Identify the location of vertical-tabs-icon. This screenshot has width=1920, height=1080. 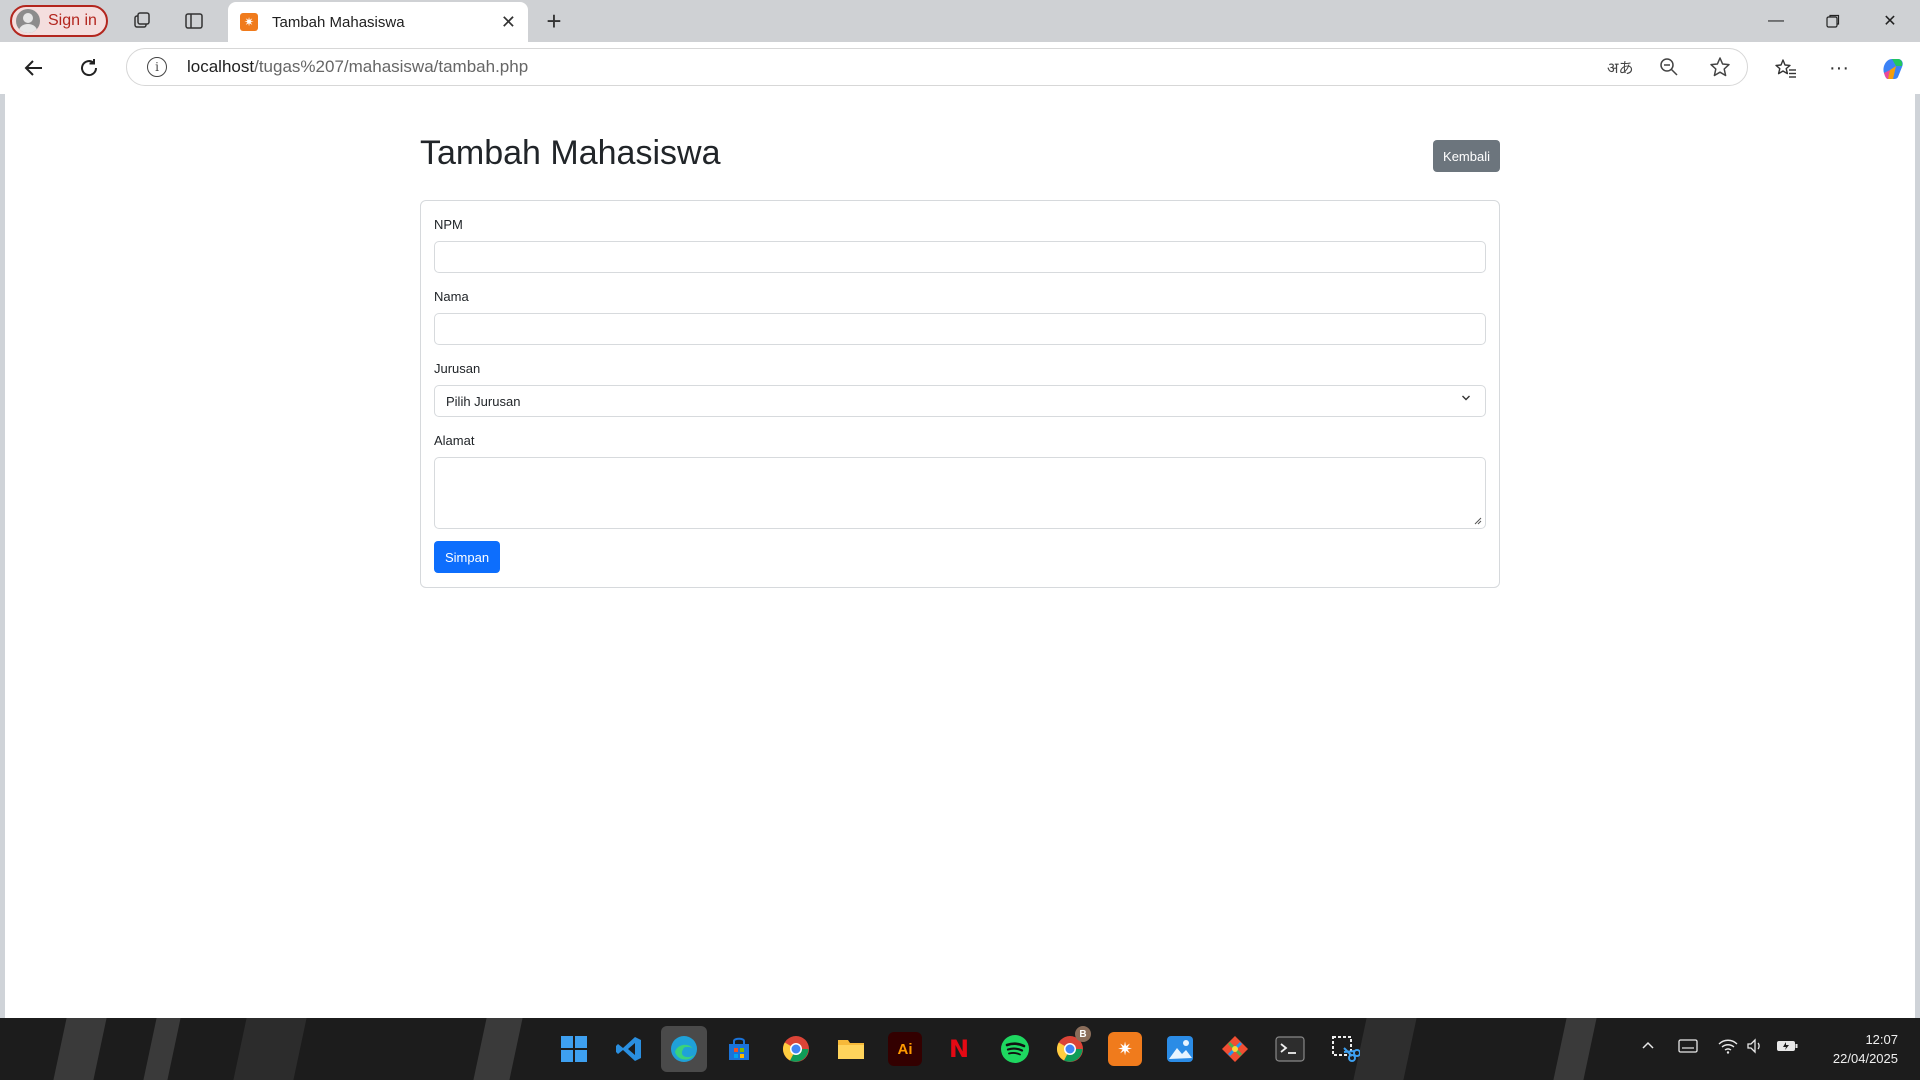
(194, 21).